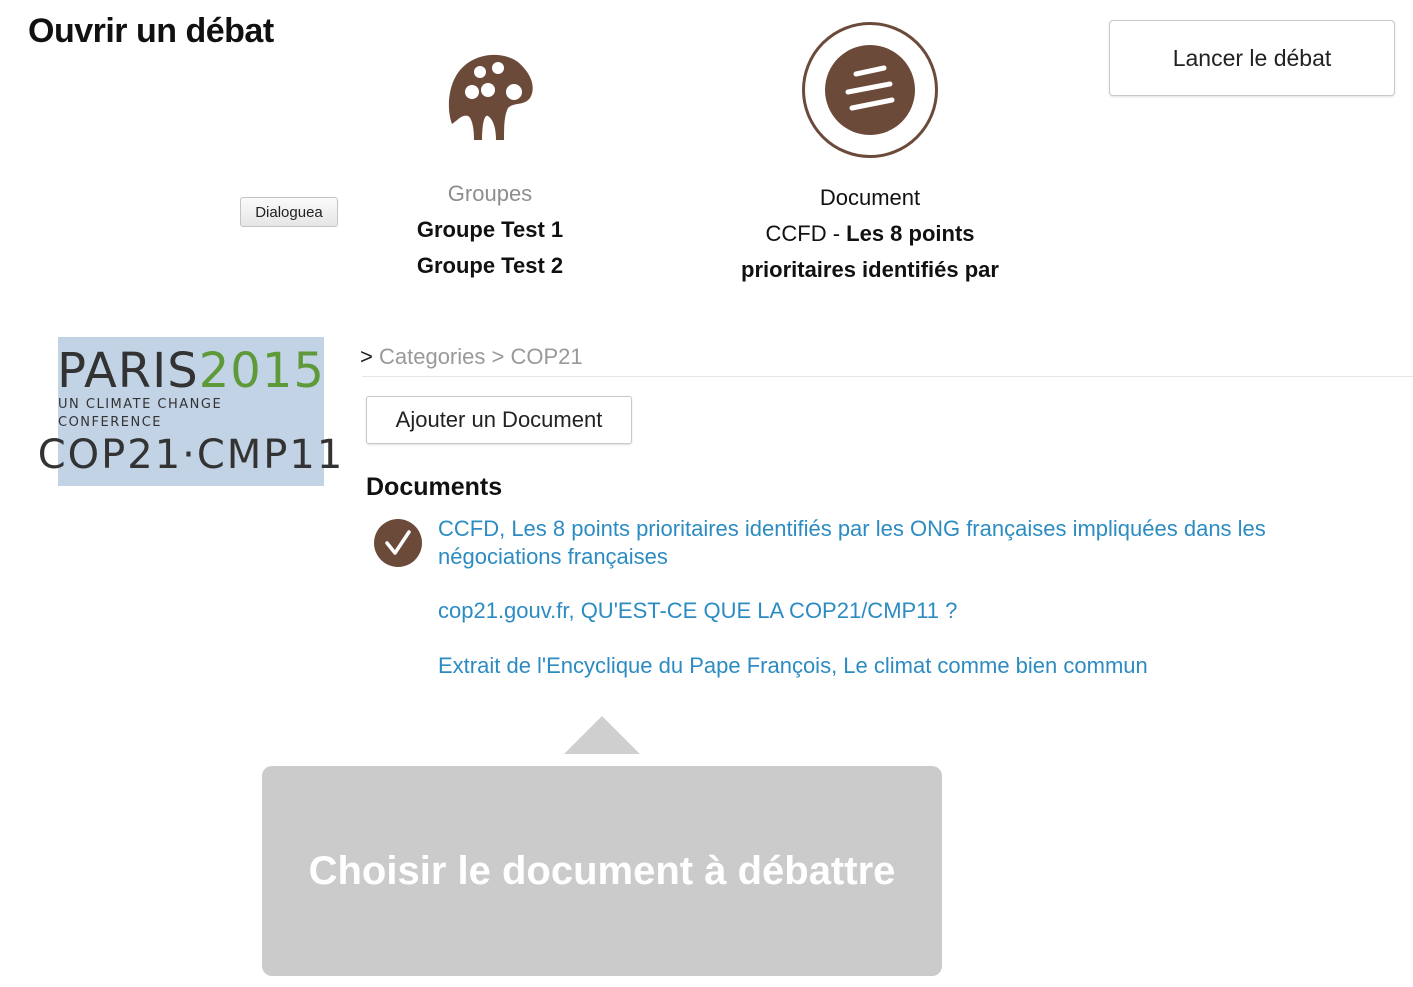 The height and width of the screenshot is (987, 1413). I want to click on logo-cop-text: COP21·CMP11, so click(191, 454).